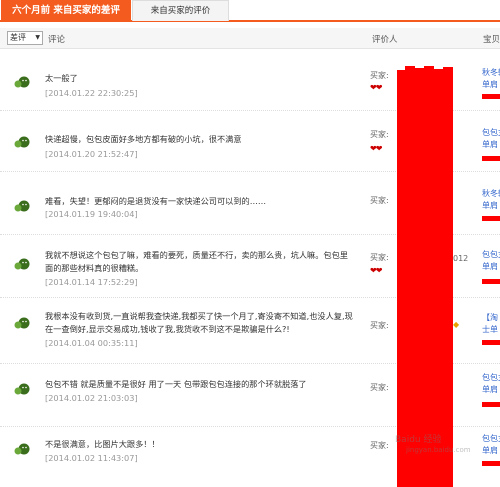 The width and height of the screenshot is (500, 487). Describe the element at coordinates (18, 37) in the screenshot. I see `rating-filter-value: 差评` at that location.